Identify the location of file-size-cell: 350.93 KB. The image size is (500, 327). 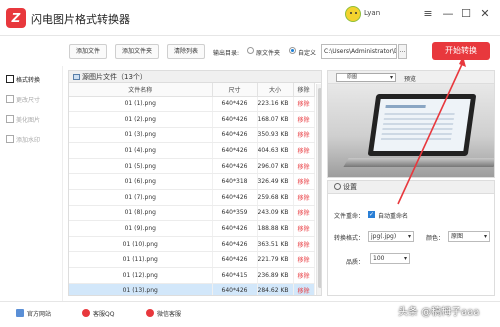
(275, 135).